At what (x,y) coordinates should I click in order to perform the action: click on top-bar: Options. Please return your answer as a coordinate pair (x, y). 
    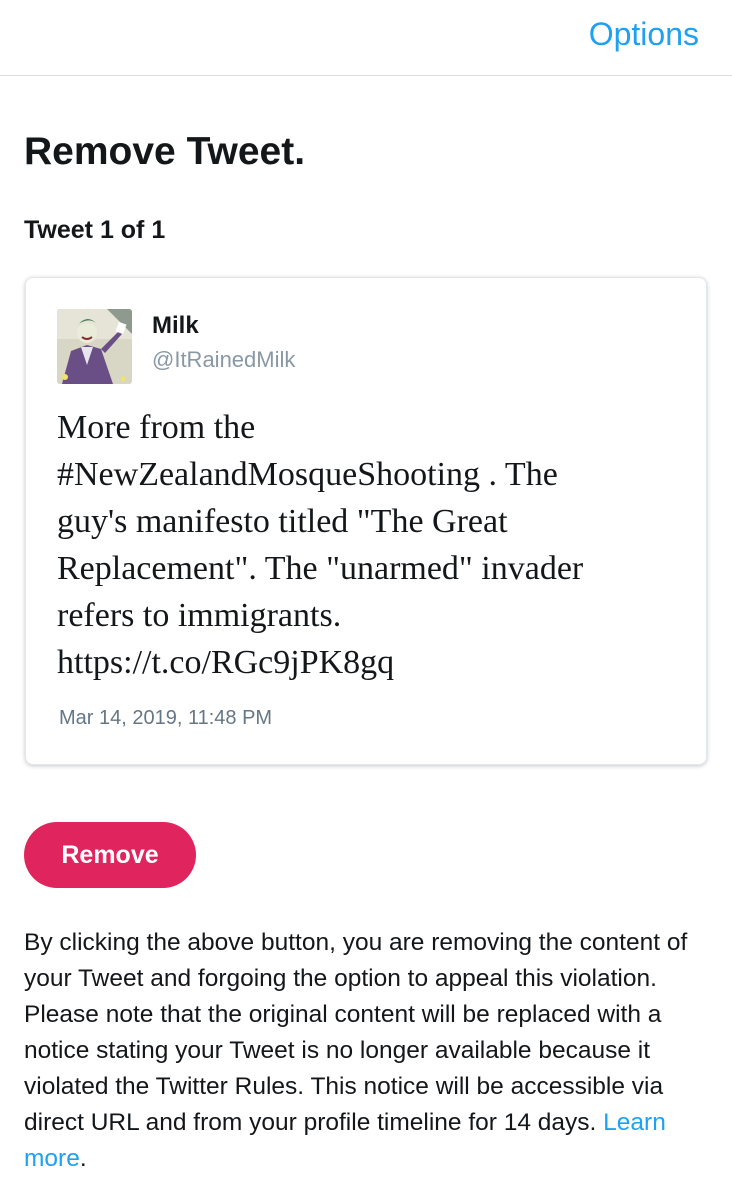
    Looking at the image, I should click on (366, 38).